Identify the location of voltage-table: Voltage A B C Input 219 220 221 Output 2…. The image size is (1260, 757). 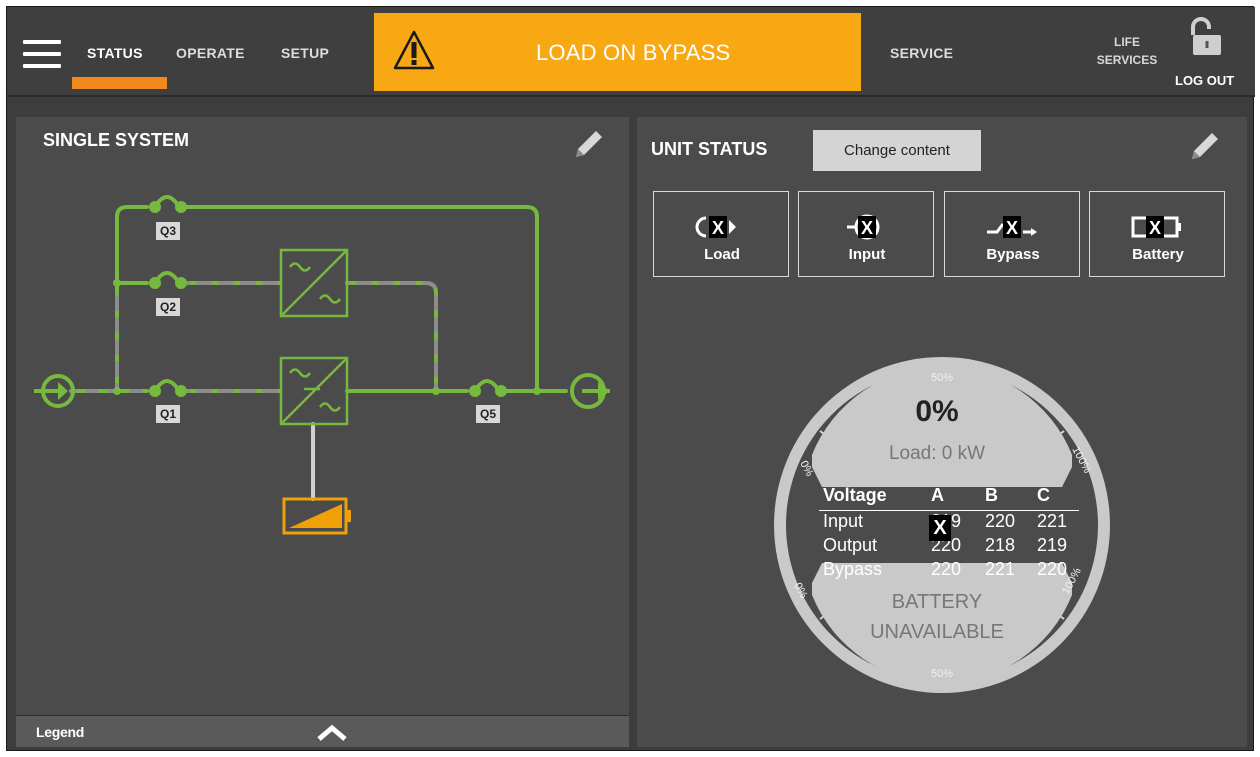
(949, 534).